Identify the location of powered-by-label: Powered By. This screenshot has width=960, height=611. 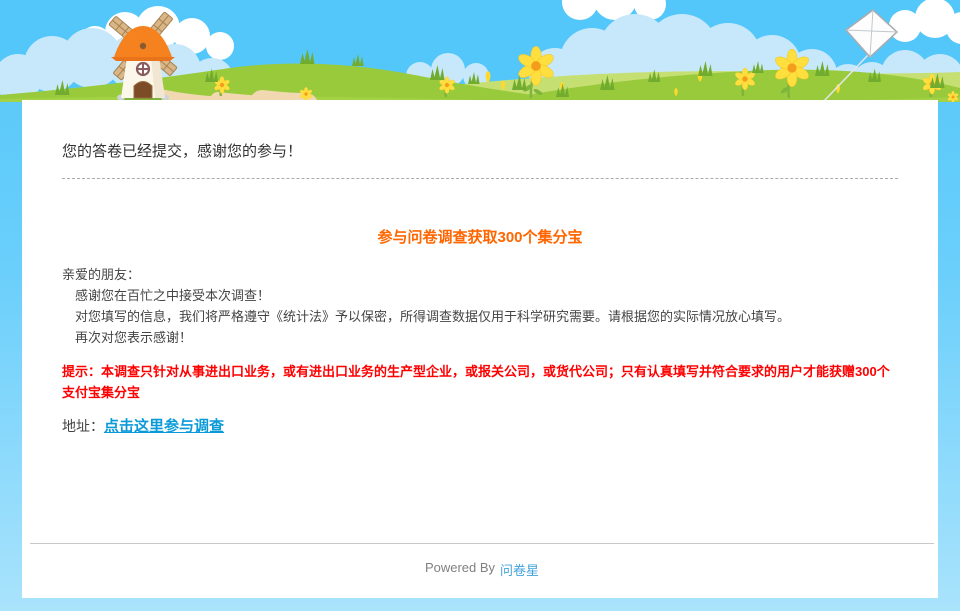
(460, 567).